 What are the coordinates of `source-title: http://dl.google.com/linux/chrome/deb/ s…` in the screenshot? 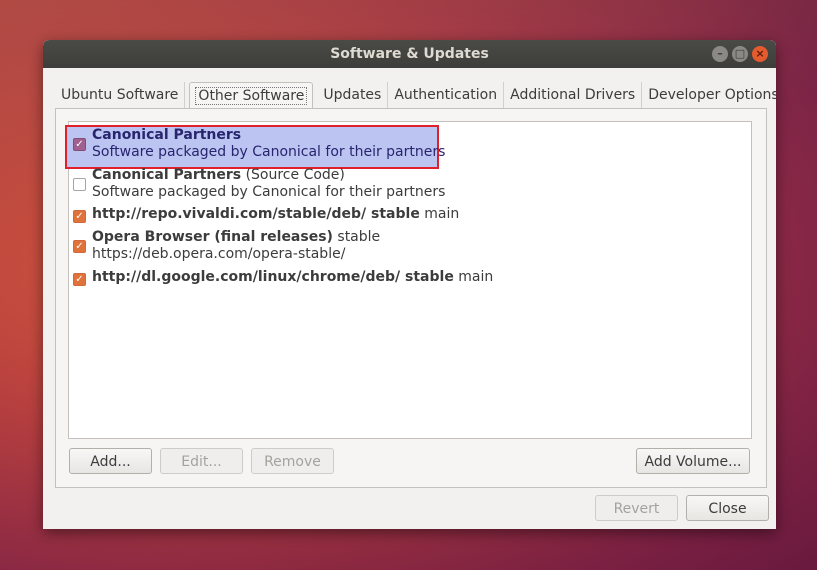 It's located at (292, 277).